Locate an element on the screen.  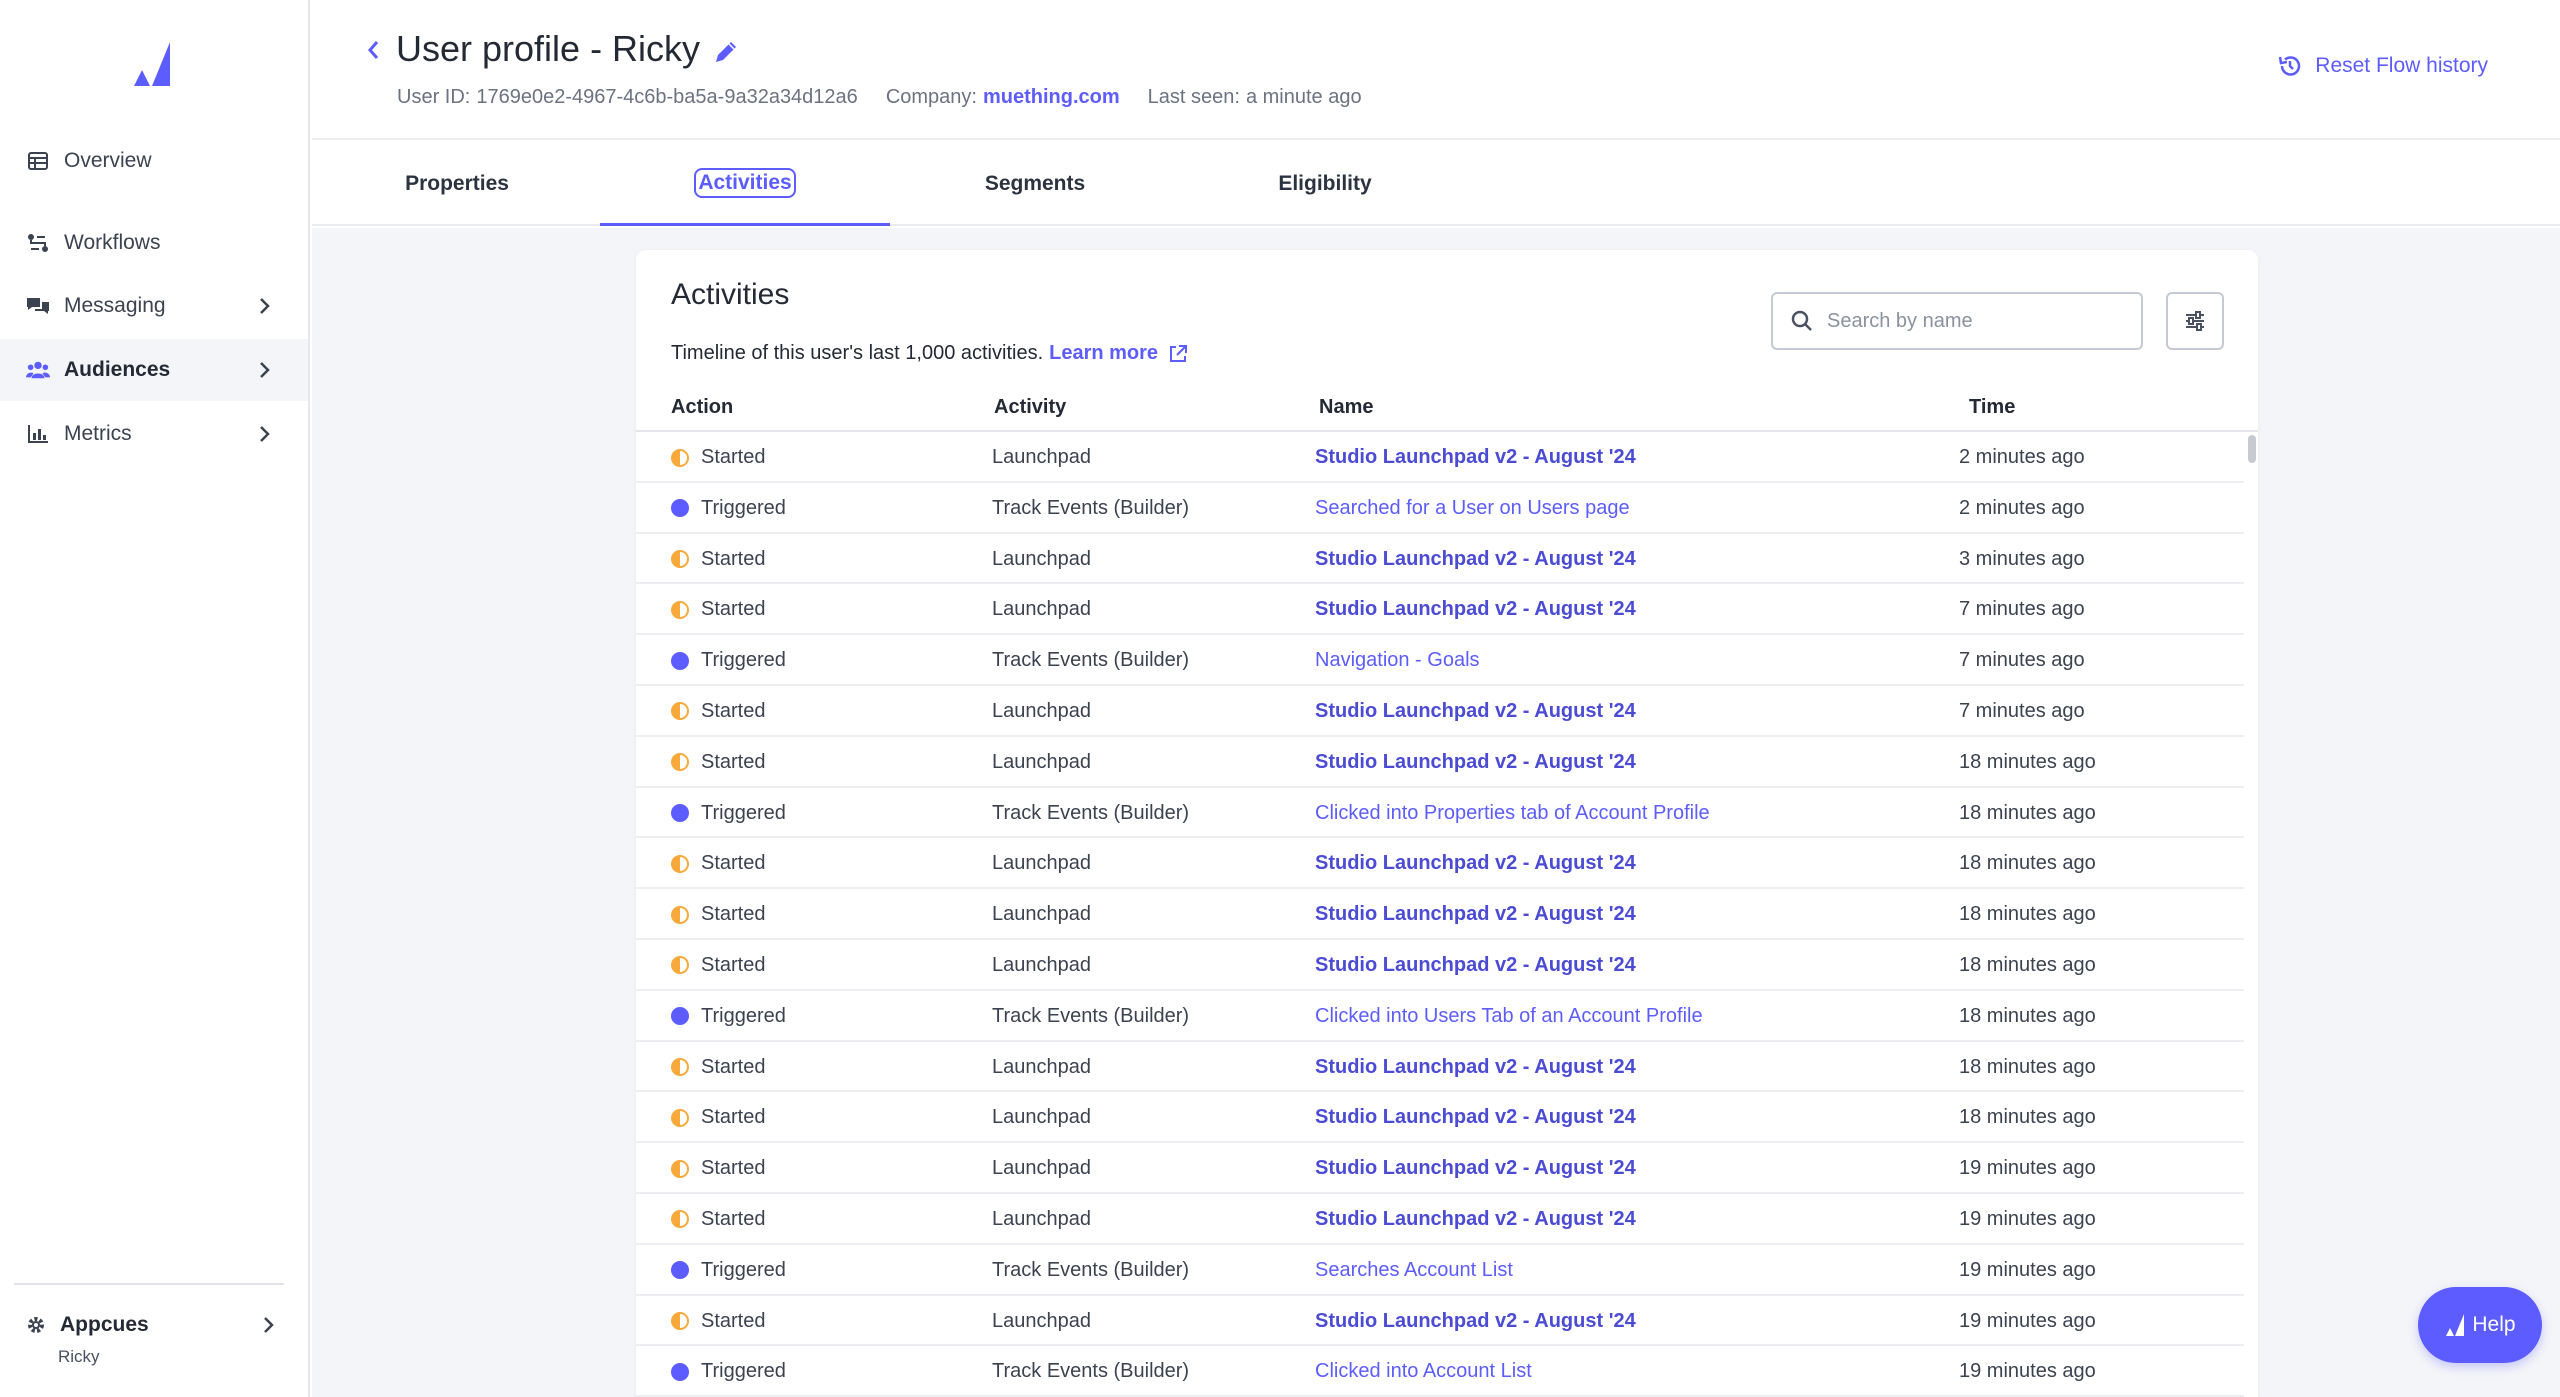
search-input is located at coordinates (1977, 321).